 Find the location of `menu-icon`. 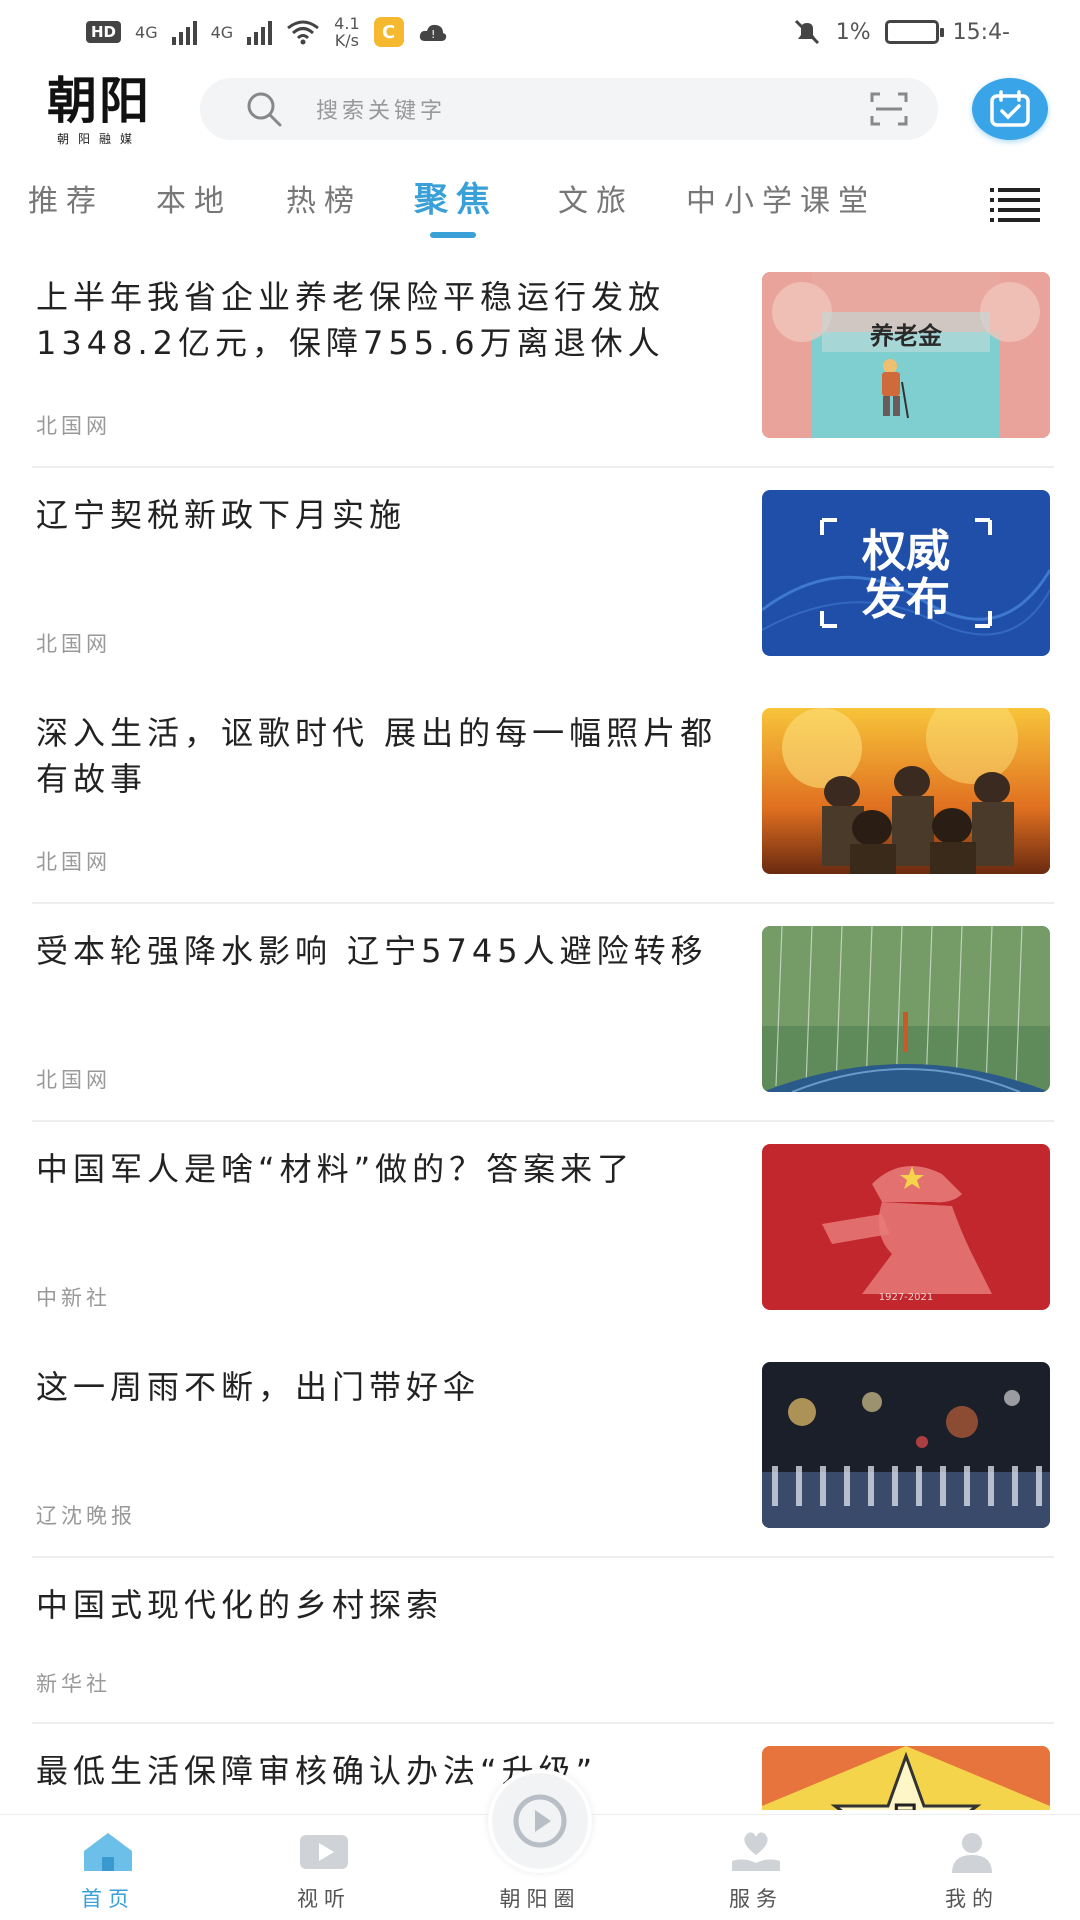

menu-icon is located at coordinates (1015, 204).